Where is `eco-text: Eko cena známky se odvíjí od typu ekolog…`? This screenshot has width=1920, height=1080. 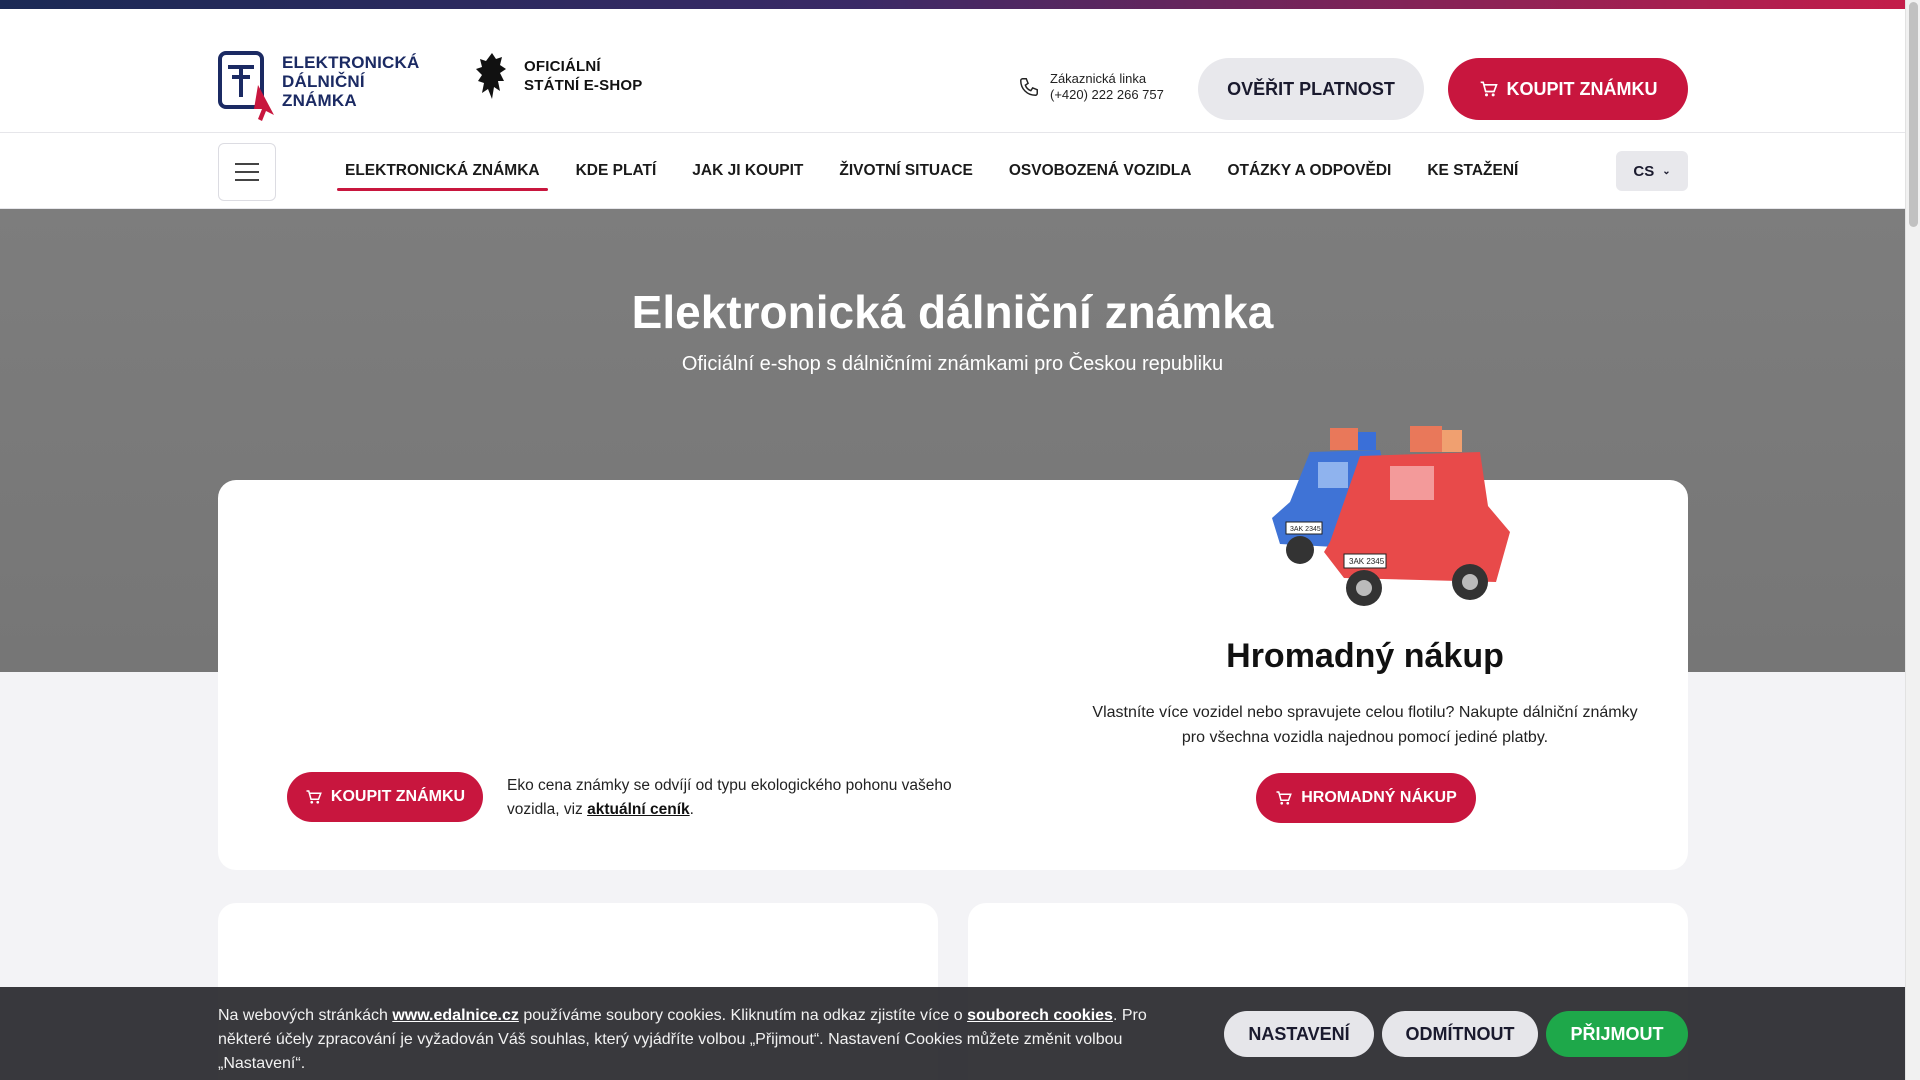 eco-text: Eko cena známky se odvíjí od typu ekolog… is located at coordinates (729, 797).